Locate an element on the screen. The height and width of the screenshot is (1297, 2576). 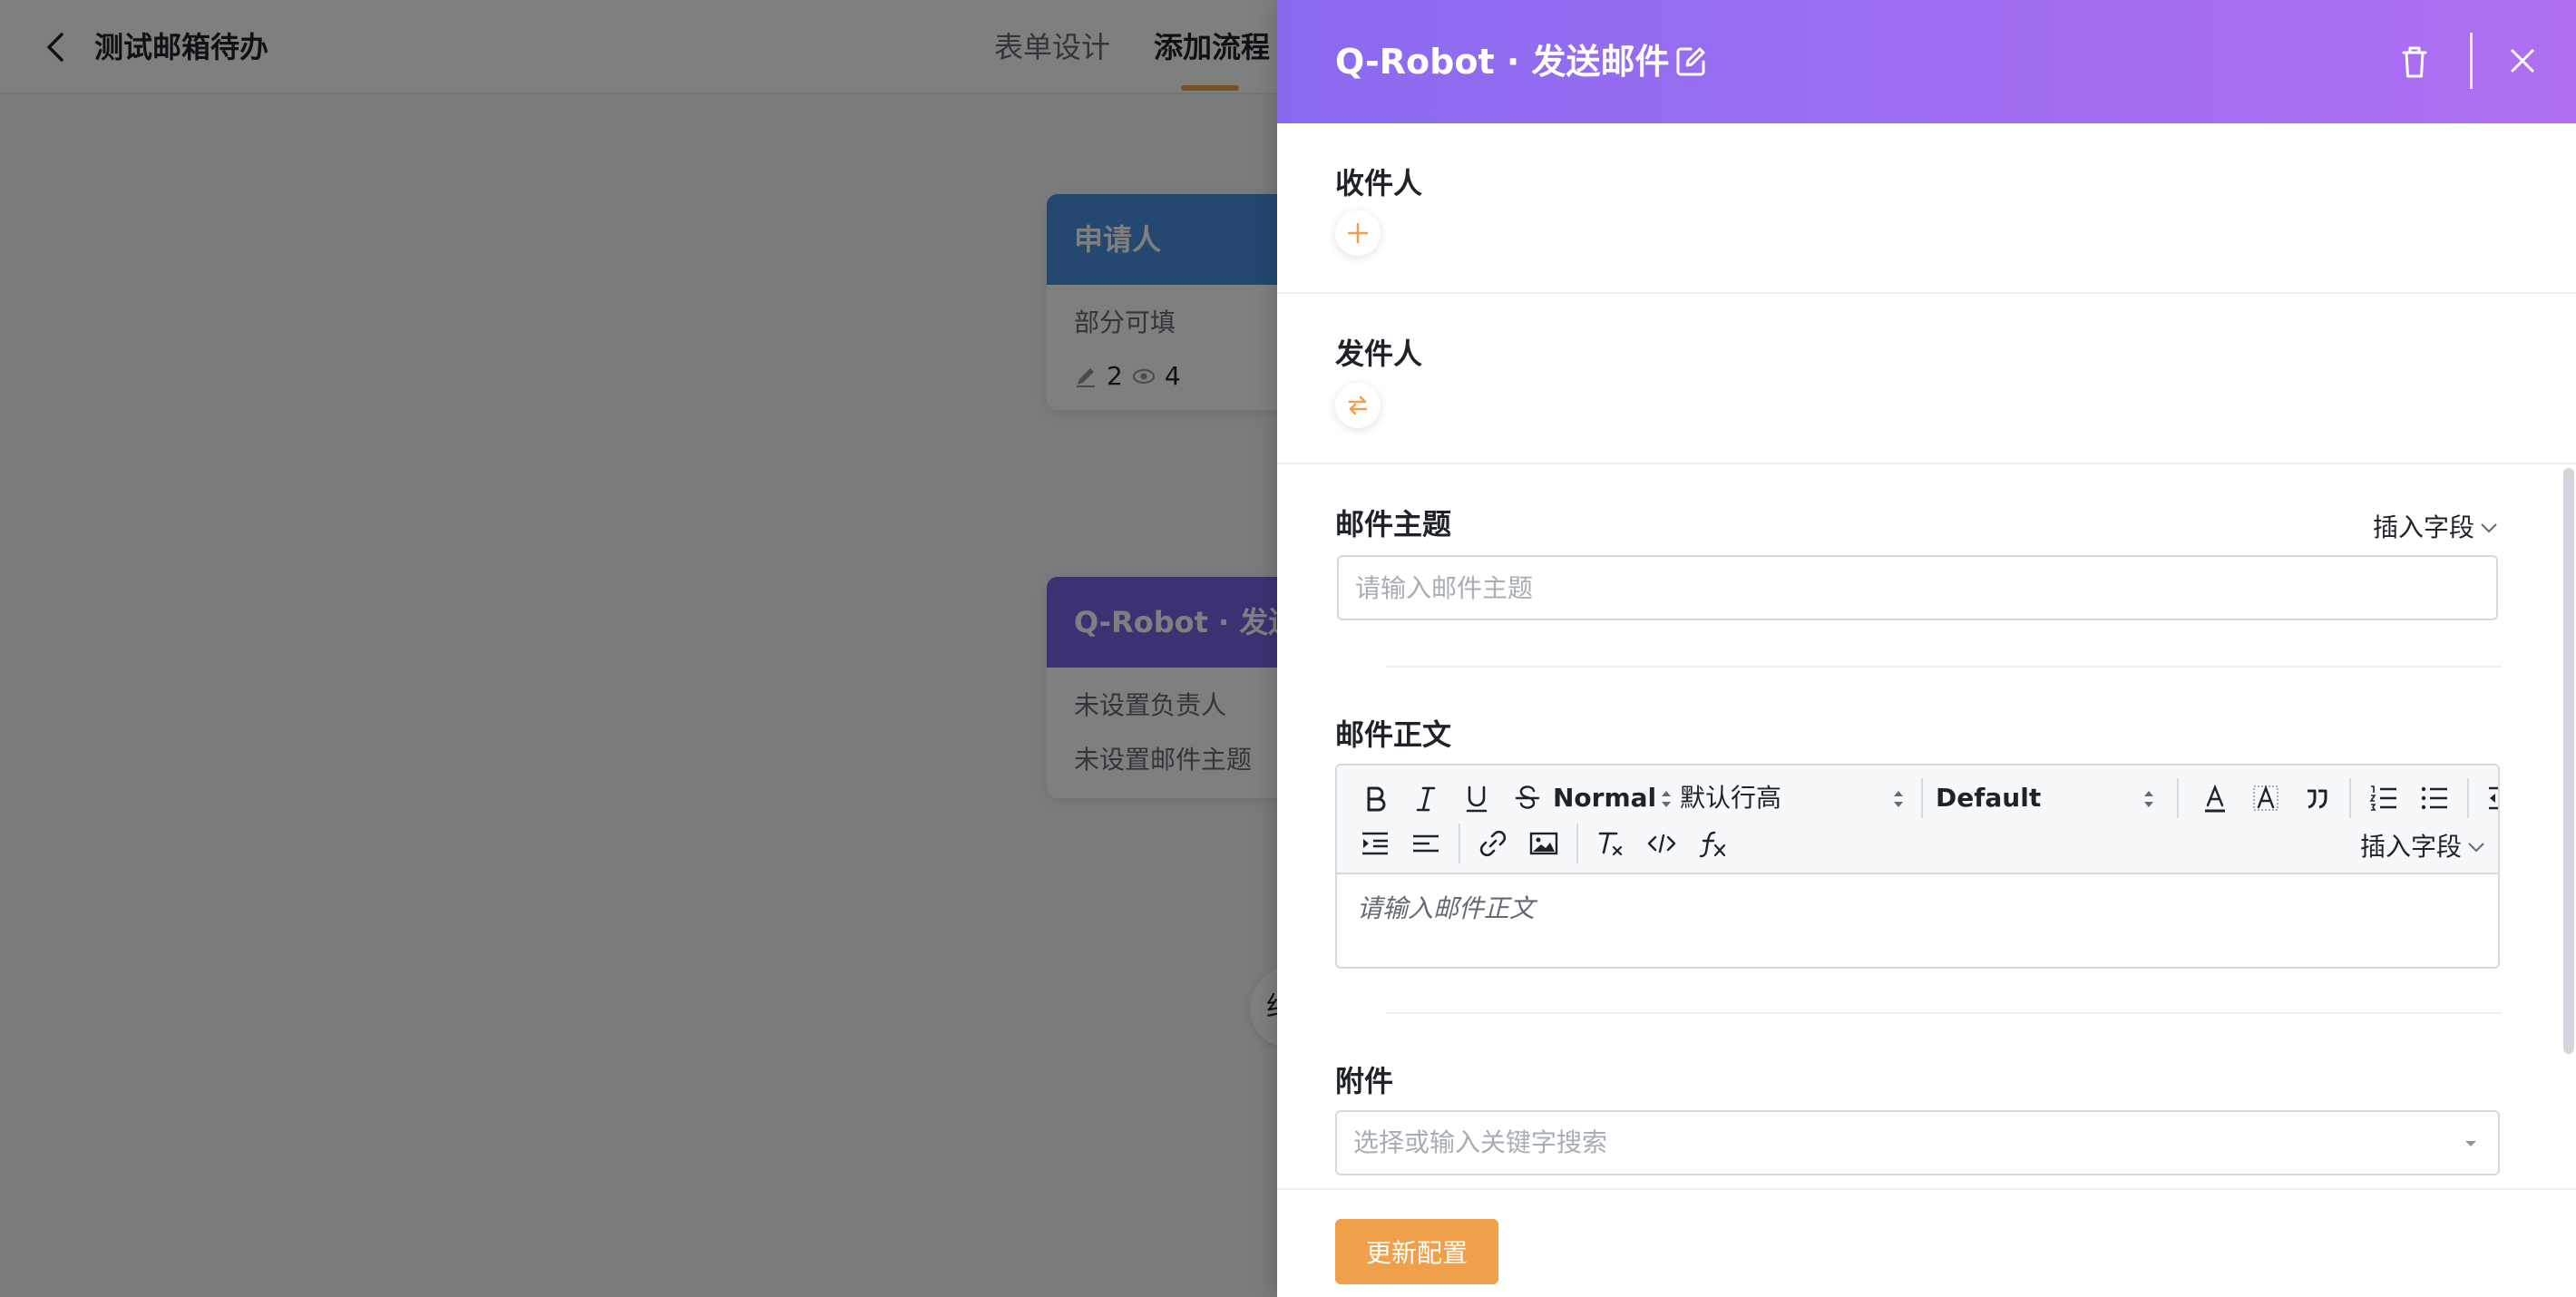
switch-sender-button is located at coordinates (1358, 405).